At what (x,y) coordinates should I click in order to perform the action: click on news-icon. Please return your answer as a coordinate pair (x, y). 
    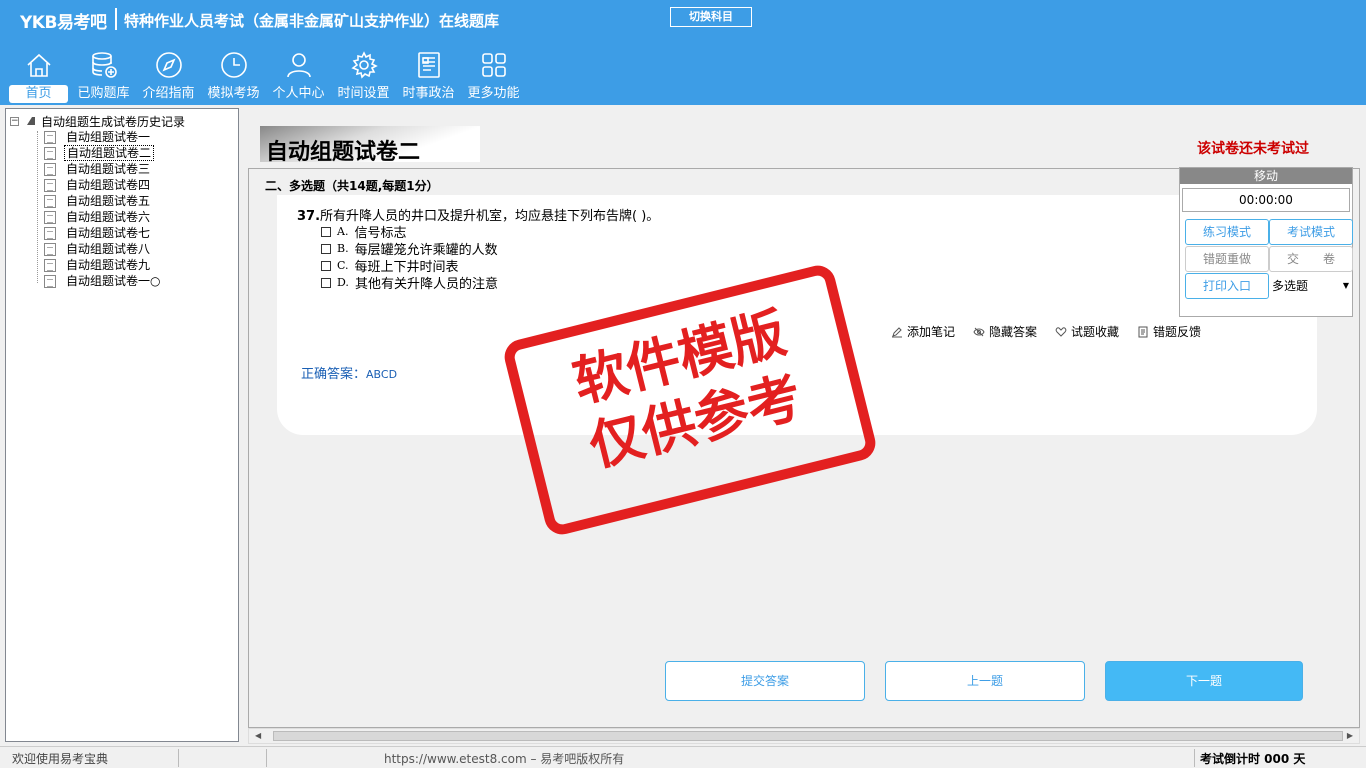
    Looking at the image, I should click on (429, 65).